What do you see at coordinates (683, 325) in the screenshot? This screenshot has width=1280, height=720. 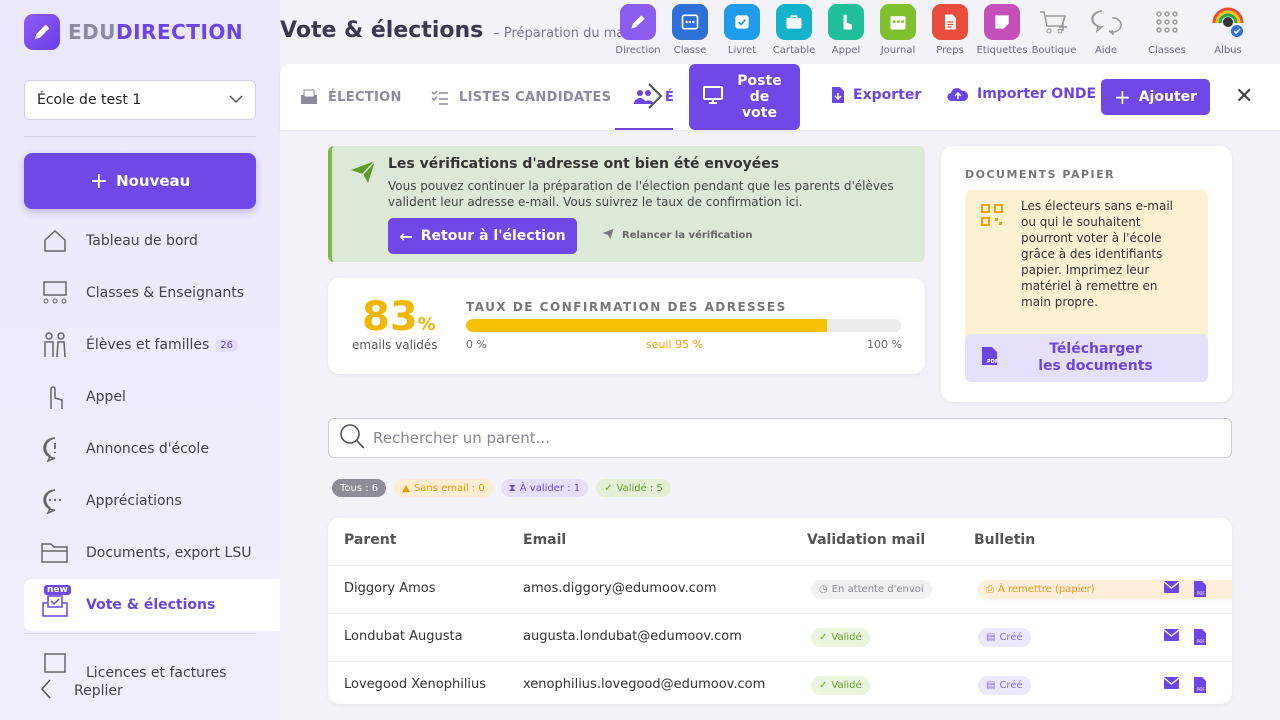 I see `confirmation-progress-bar` at bounding box center [683, 325].